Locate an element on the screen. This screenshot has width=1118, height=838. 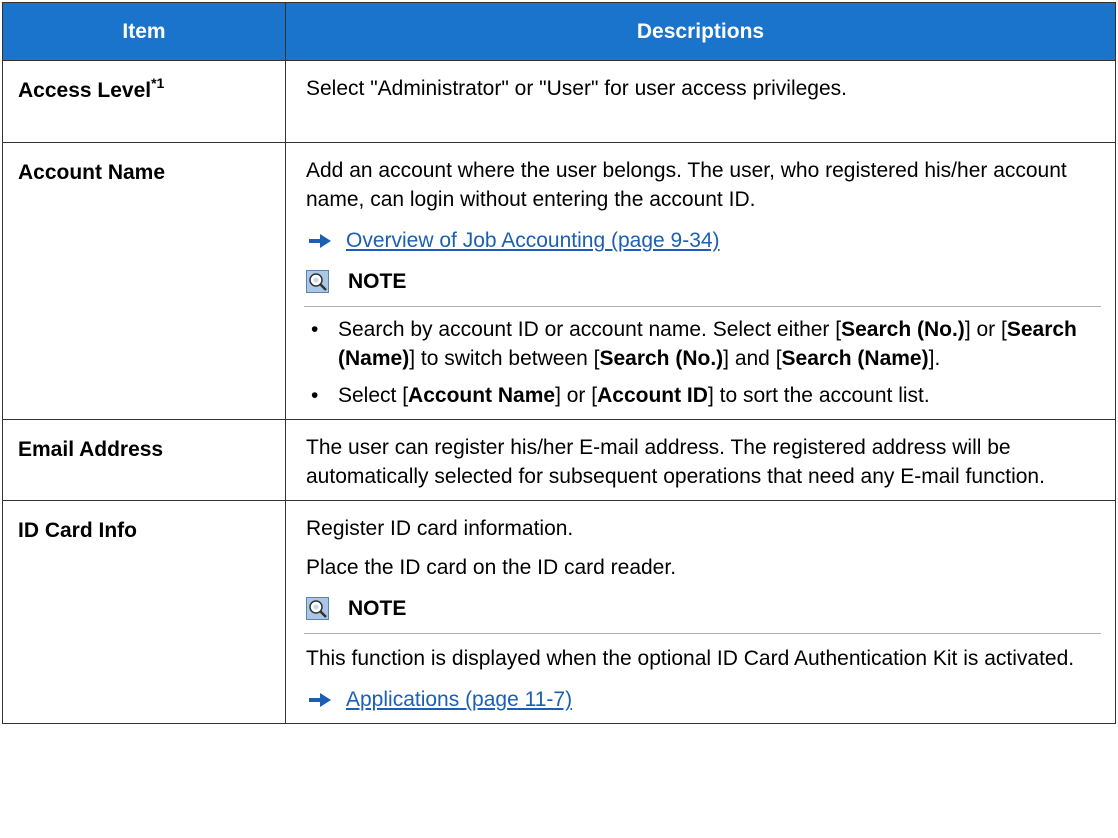
description-text: Place the ID card on the ID card reader. is located at coordinates (491, 567).